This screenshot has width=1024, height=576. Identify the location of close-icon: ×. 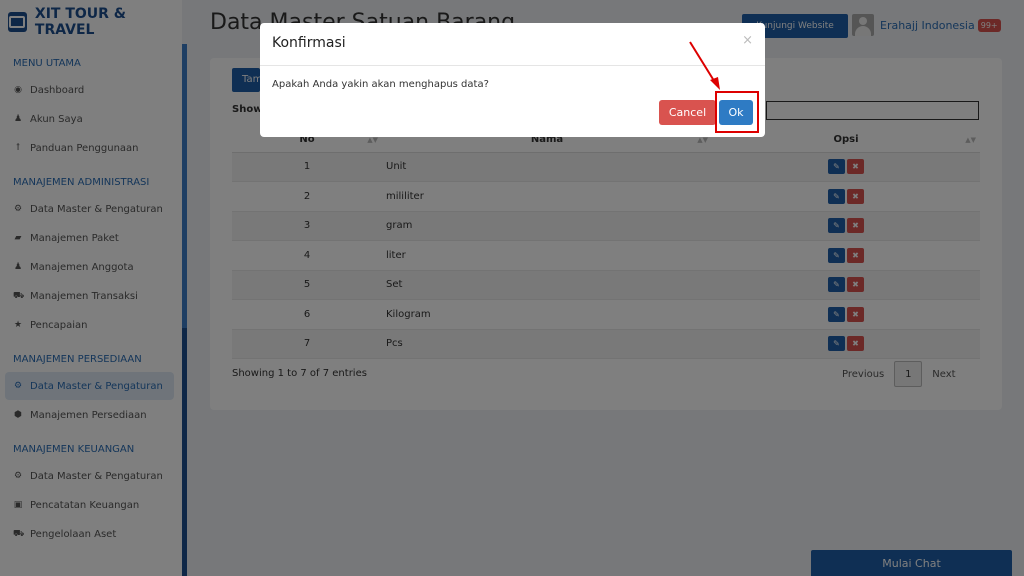
(747, 40).